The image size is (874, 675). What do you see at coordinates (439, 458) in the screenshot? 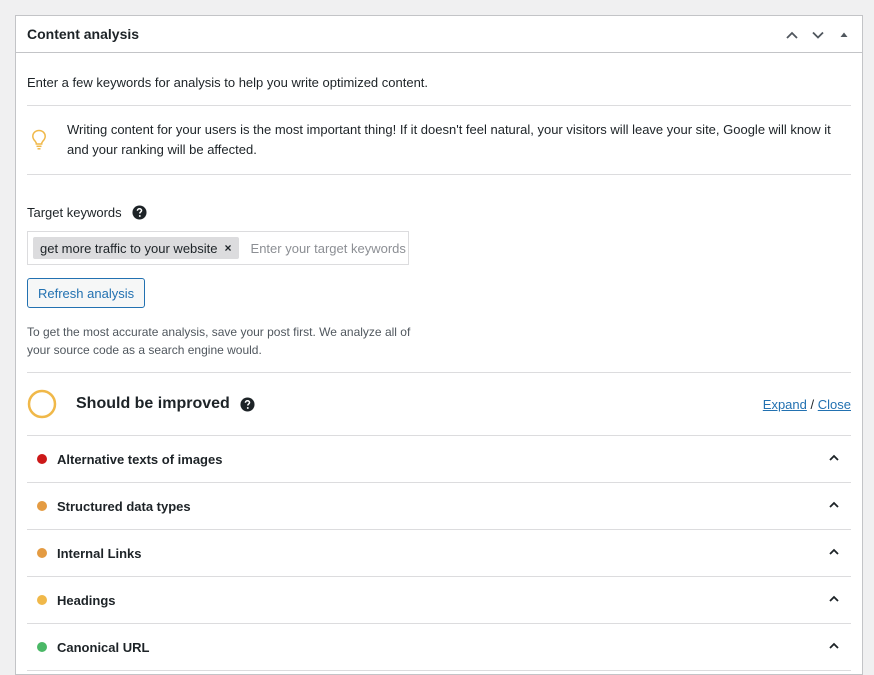
I see `list-item: Alternative texts of images` at bounding box center [439, 458].